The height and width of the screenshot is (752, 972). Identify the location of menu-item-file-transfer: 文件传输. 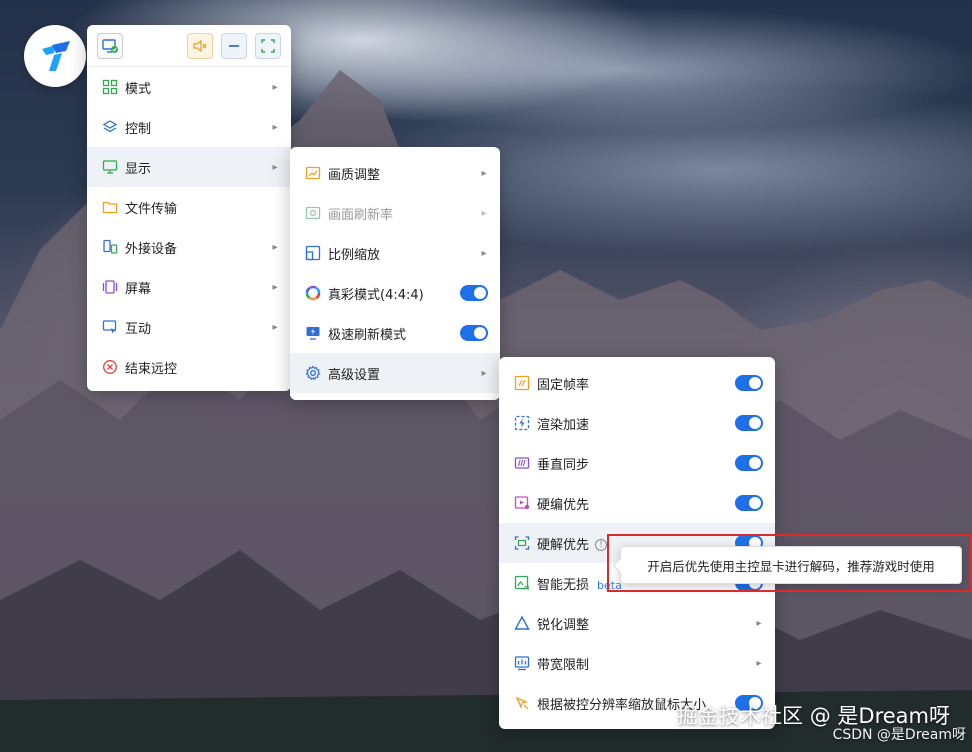
(189, 207).